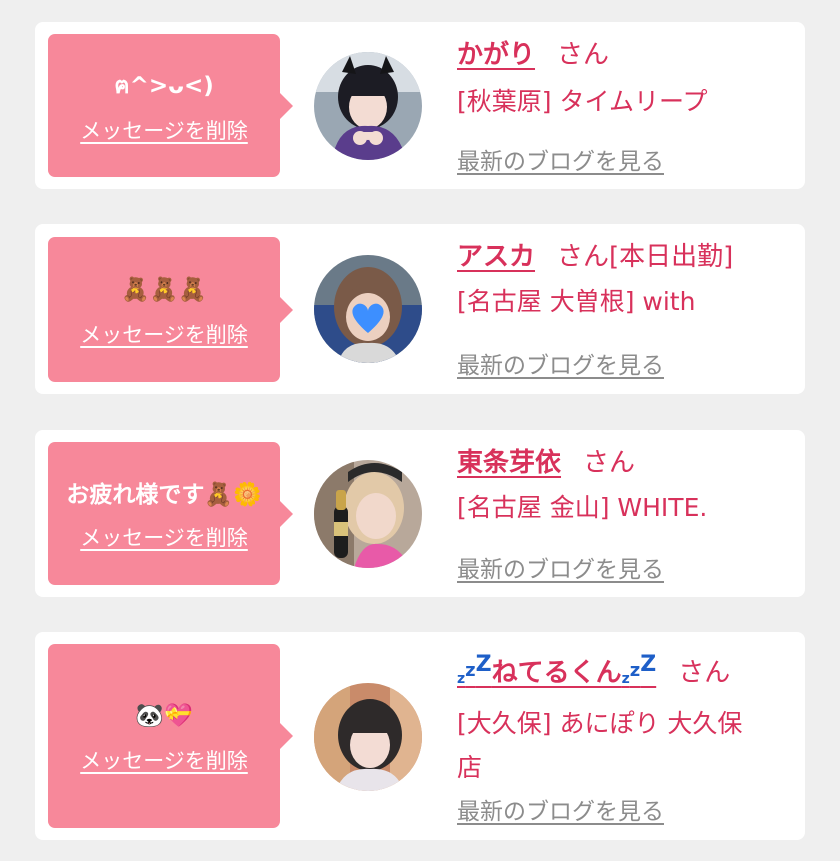 The width and height of the screenshot is (840, 861). What do you see at coordinates (621, 281) in the screenshot?
I see `cast-info: アスカ さん[本日出勤] [名古屋 大曽根] with` at bounding box center [621, 281].